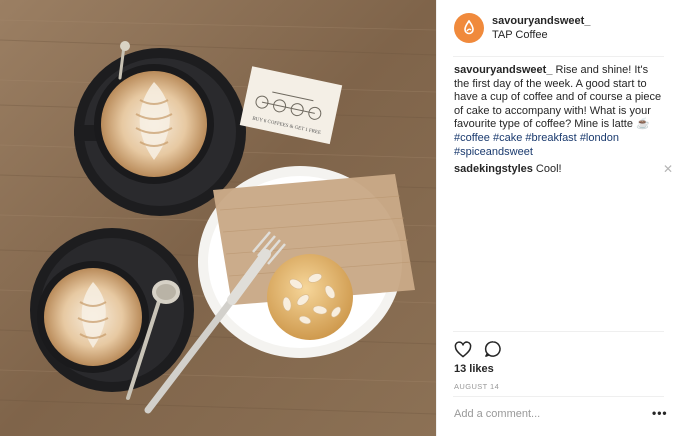 Image resolution: width=680 pixels, height=436 pixels. Describe the element at coordinates (507, 138) in the screenshot. I see `hashtag-cake: #cake` at that location.